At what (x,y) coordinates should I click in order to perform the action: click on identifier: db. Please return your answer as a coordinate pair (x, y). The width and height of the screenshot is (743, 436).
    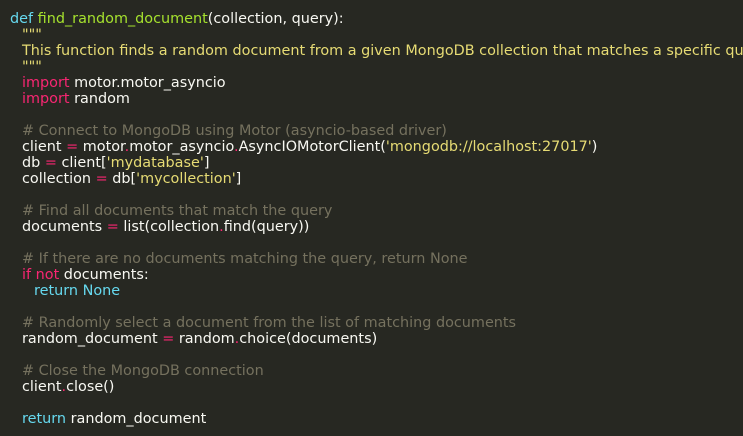
    Looking at the image, I should click on (31, 163).